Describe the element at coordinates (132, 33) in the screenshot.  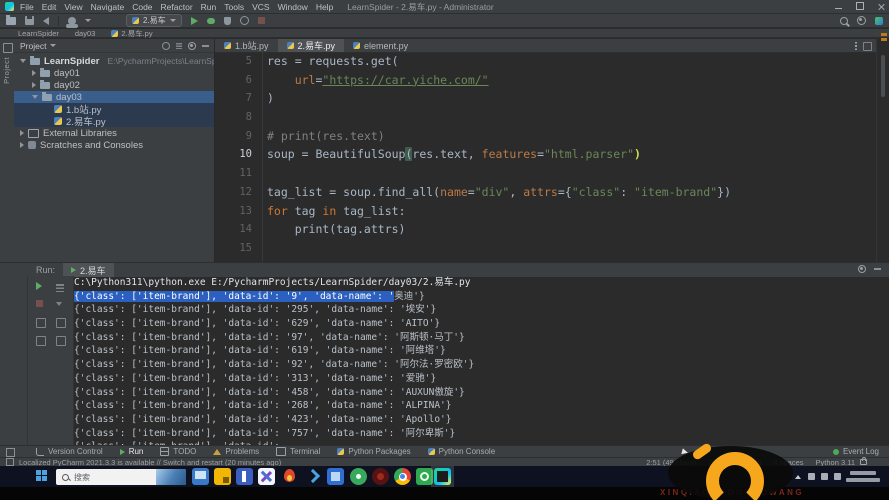
I see `breadcrumb-file: 2.易车.py` at that location.